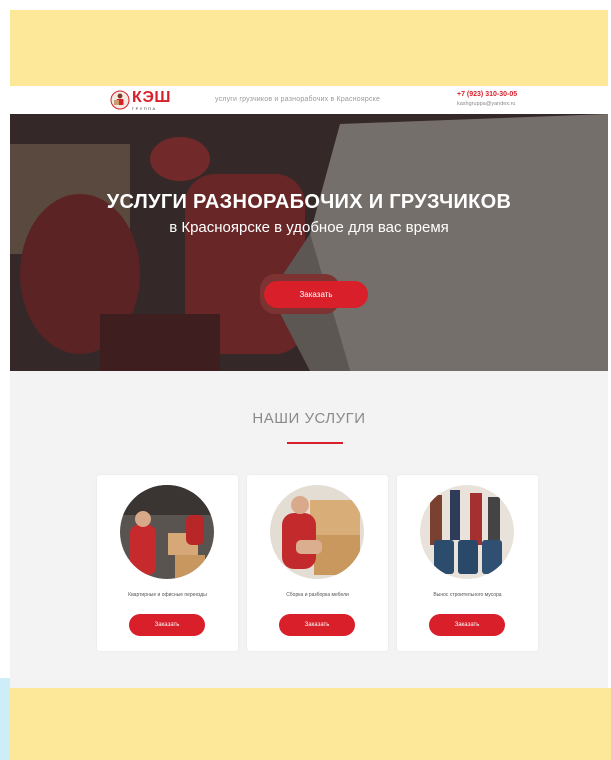  Describe the element at coordinates (467, 595) in the screenshot. I see `service-label-waste: Вынос строительного мусора` at that location.